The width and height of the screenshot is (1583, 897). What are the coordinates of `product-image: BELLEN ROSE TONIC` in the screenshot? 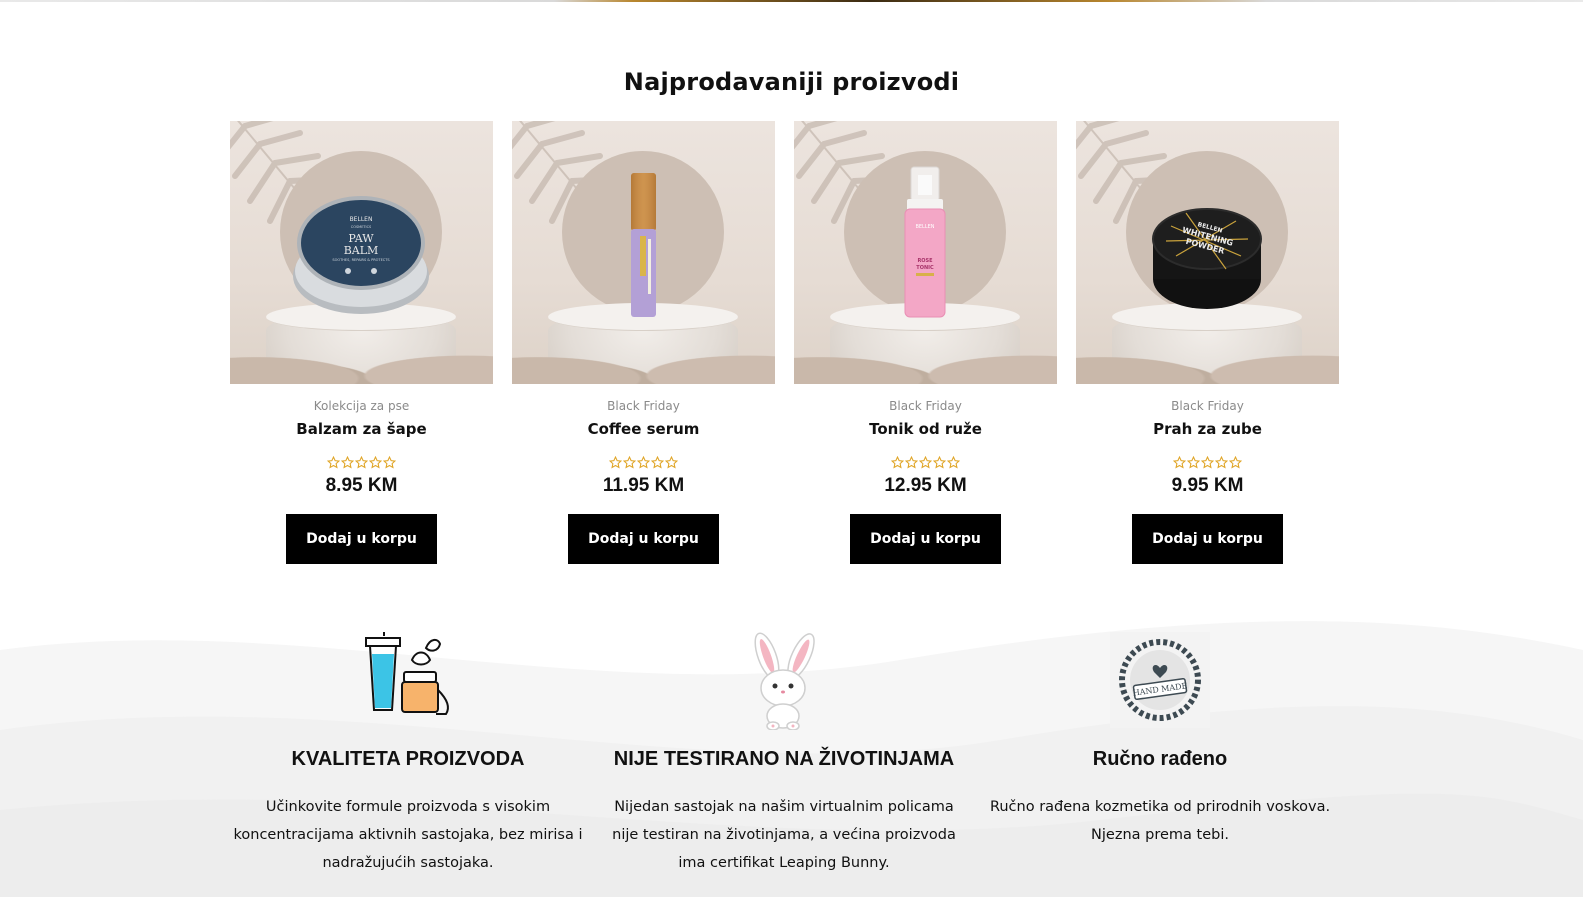 It's located at (925, 252).